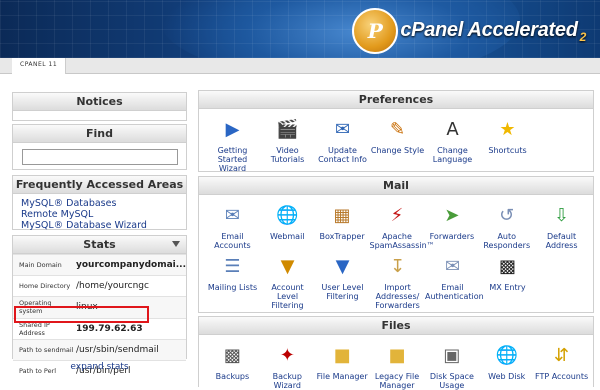 This screenshot has width=600, height=390. Describe the element at coordinates (99, 367) in the screenshot. I see `expand-stats-link: expand stats` at that location.